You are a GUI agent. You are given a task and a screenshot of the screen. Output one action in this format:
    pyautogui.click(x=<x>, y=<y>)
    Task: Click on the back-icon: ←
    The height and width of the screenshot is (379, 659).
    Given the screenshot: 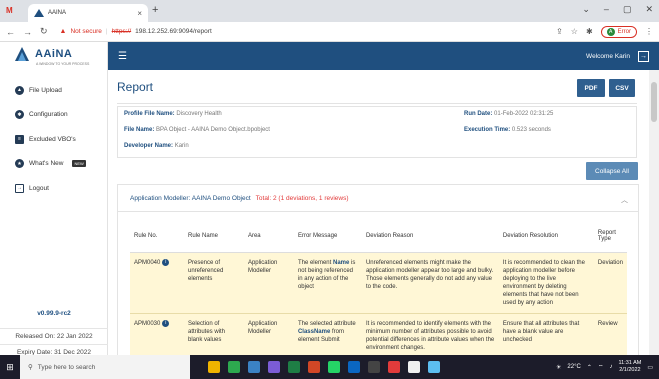 What is the action you would take?
    pyautogui.click(x=10, y=32)
    